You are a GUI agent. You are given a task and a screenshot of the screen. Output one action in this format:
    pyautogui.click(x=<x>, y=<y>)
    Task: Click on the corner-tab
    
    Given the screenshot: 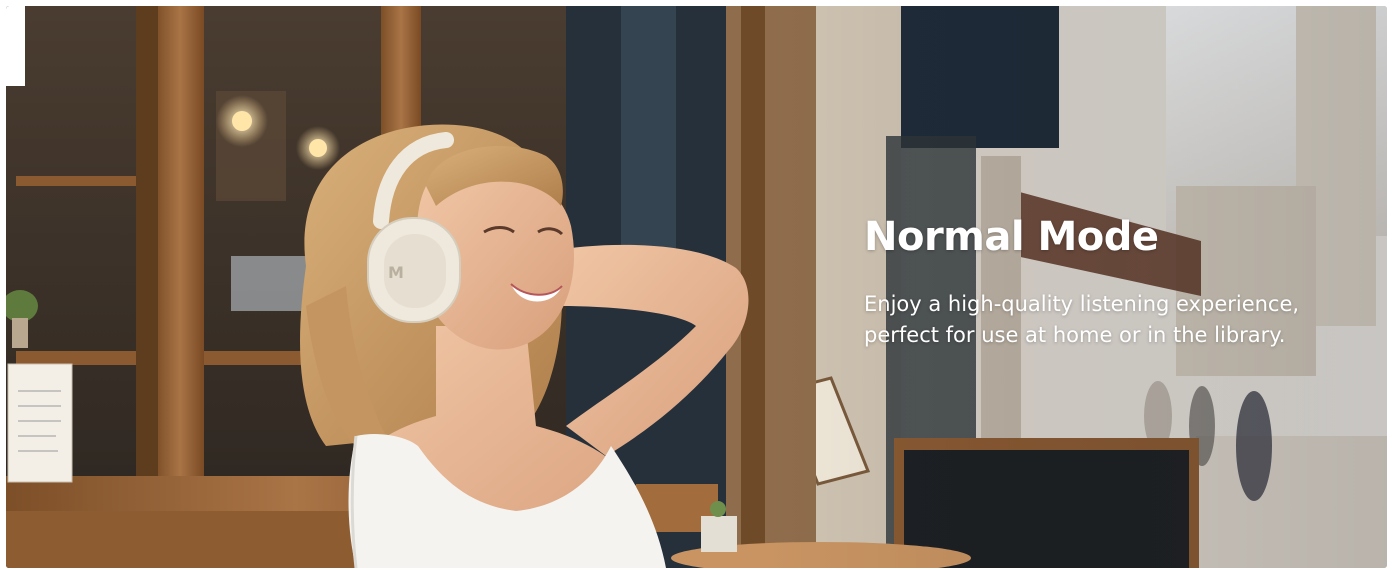 What is the action you would take?
    pyautogui.click(x=15, y=46)
    